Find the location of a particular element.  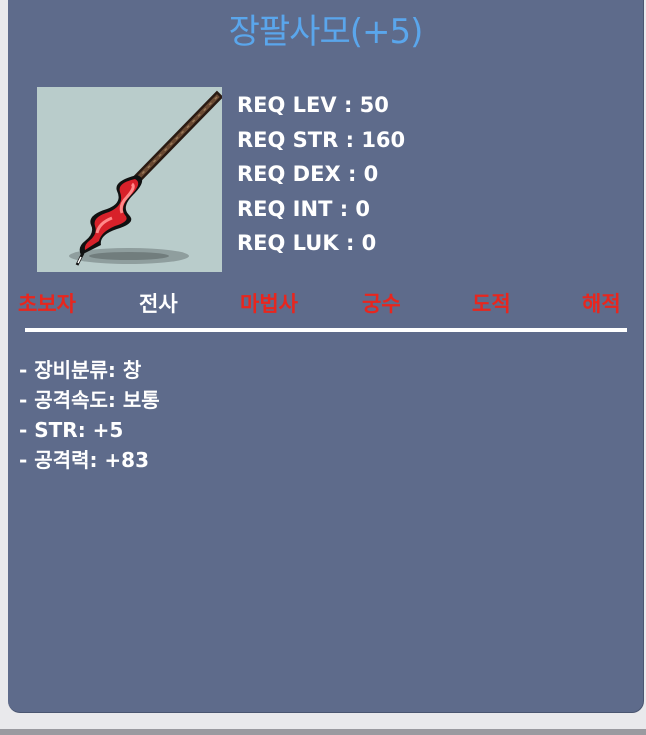

job-list: 초보자 전사 마법사 궁수 도적 해적 is located at coordinates (322, 304).